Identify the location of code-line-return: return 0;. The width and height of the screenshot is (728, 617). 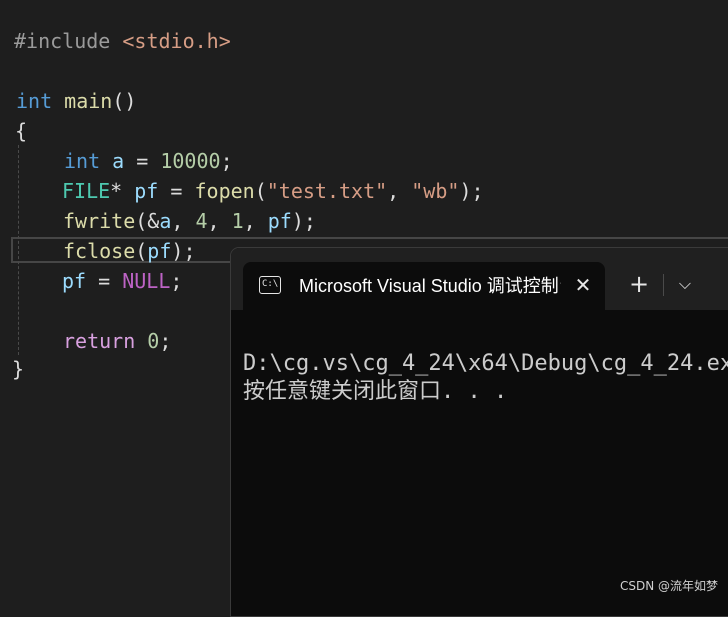
(117, 341).